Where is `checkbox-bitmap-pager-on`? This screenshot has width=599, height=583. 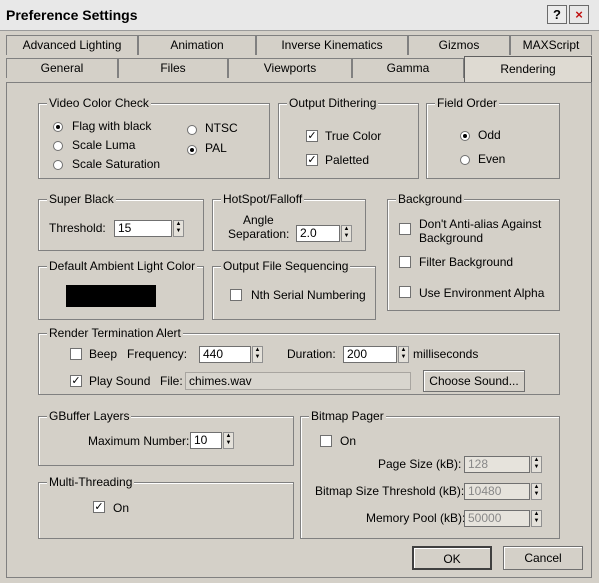 checkbox-bitmap-pager-on is located at coordinates (326, 441).